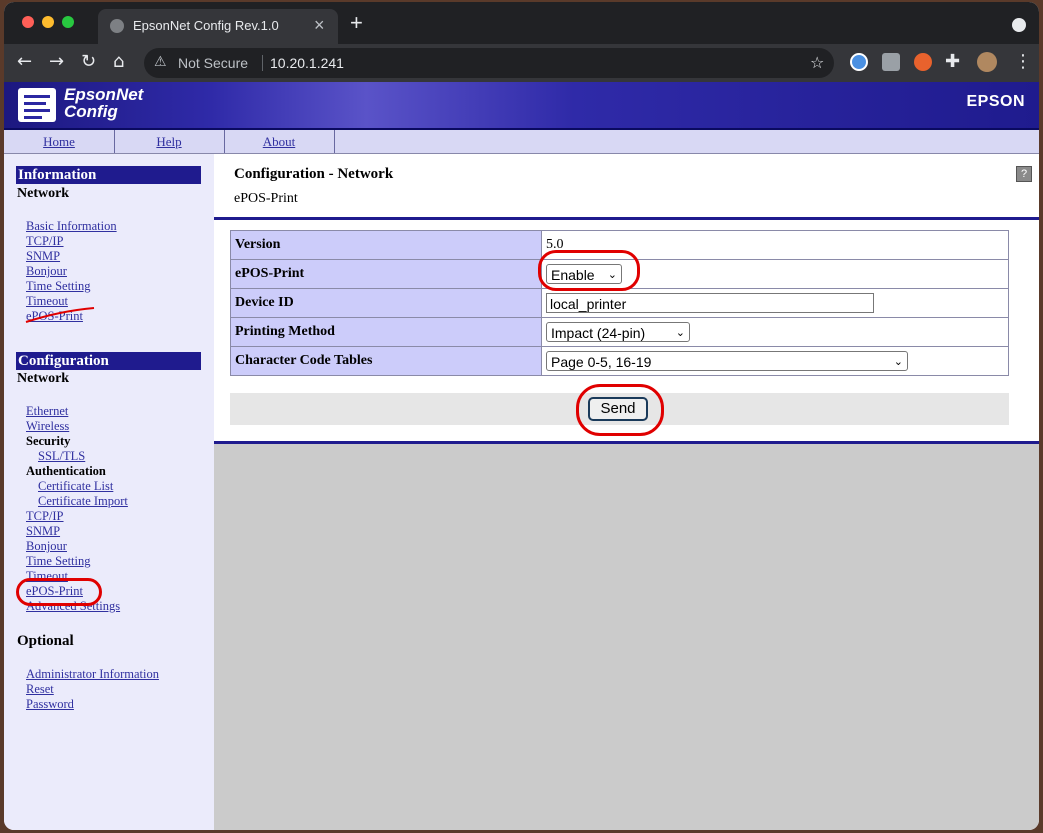  Describe the element at coordinates (1019, 25) in the screenshot. I see `tab-search-icon` at that location.